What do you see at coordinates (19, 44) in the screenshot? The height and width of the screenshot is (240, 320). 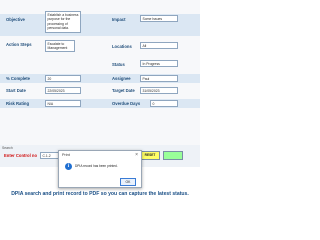 I see `action-steps-label: Action Steps` at bounding box center [19, 44].